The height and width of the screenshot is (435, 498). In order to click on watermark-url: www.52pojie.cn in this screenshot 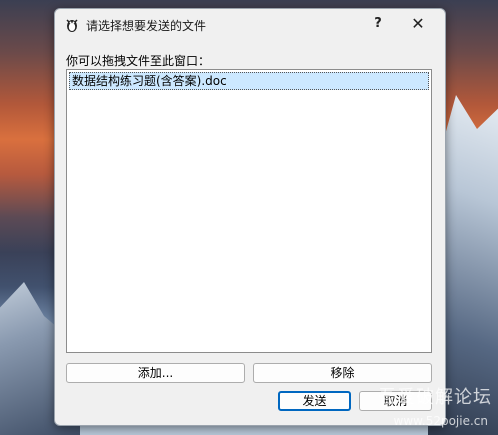, I will do `click(440, 421)`.